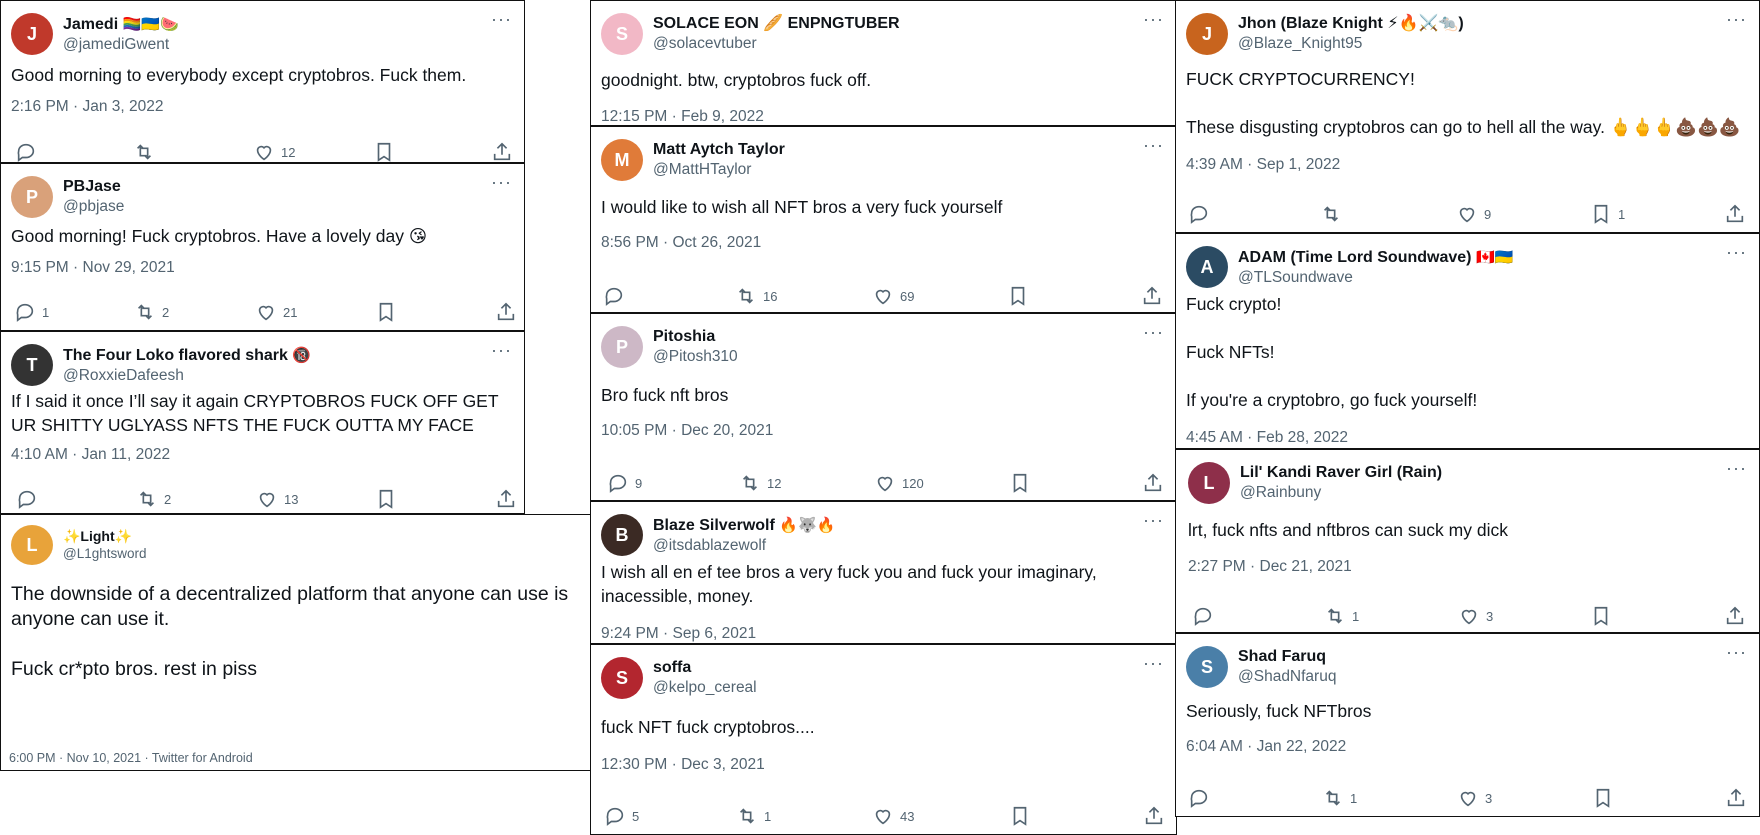 The height and width of the screenshot is (835, 1760). I want to click on tweet-timestamp: 10:05 PM · Dec 20, 2021, so click(687, 431).